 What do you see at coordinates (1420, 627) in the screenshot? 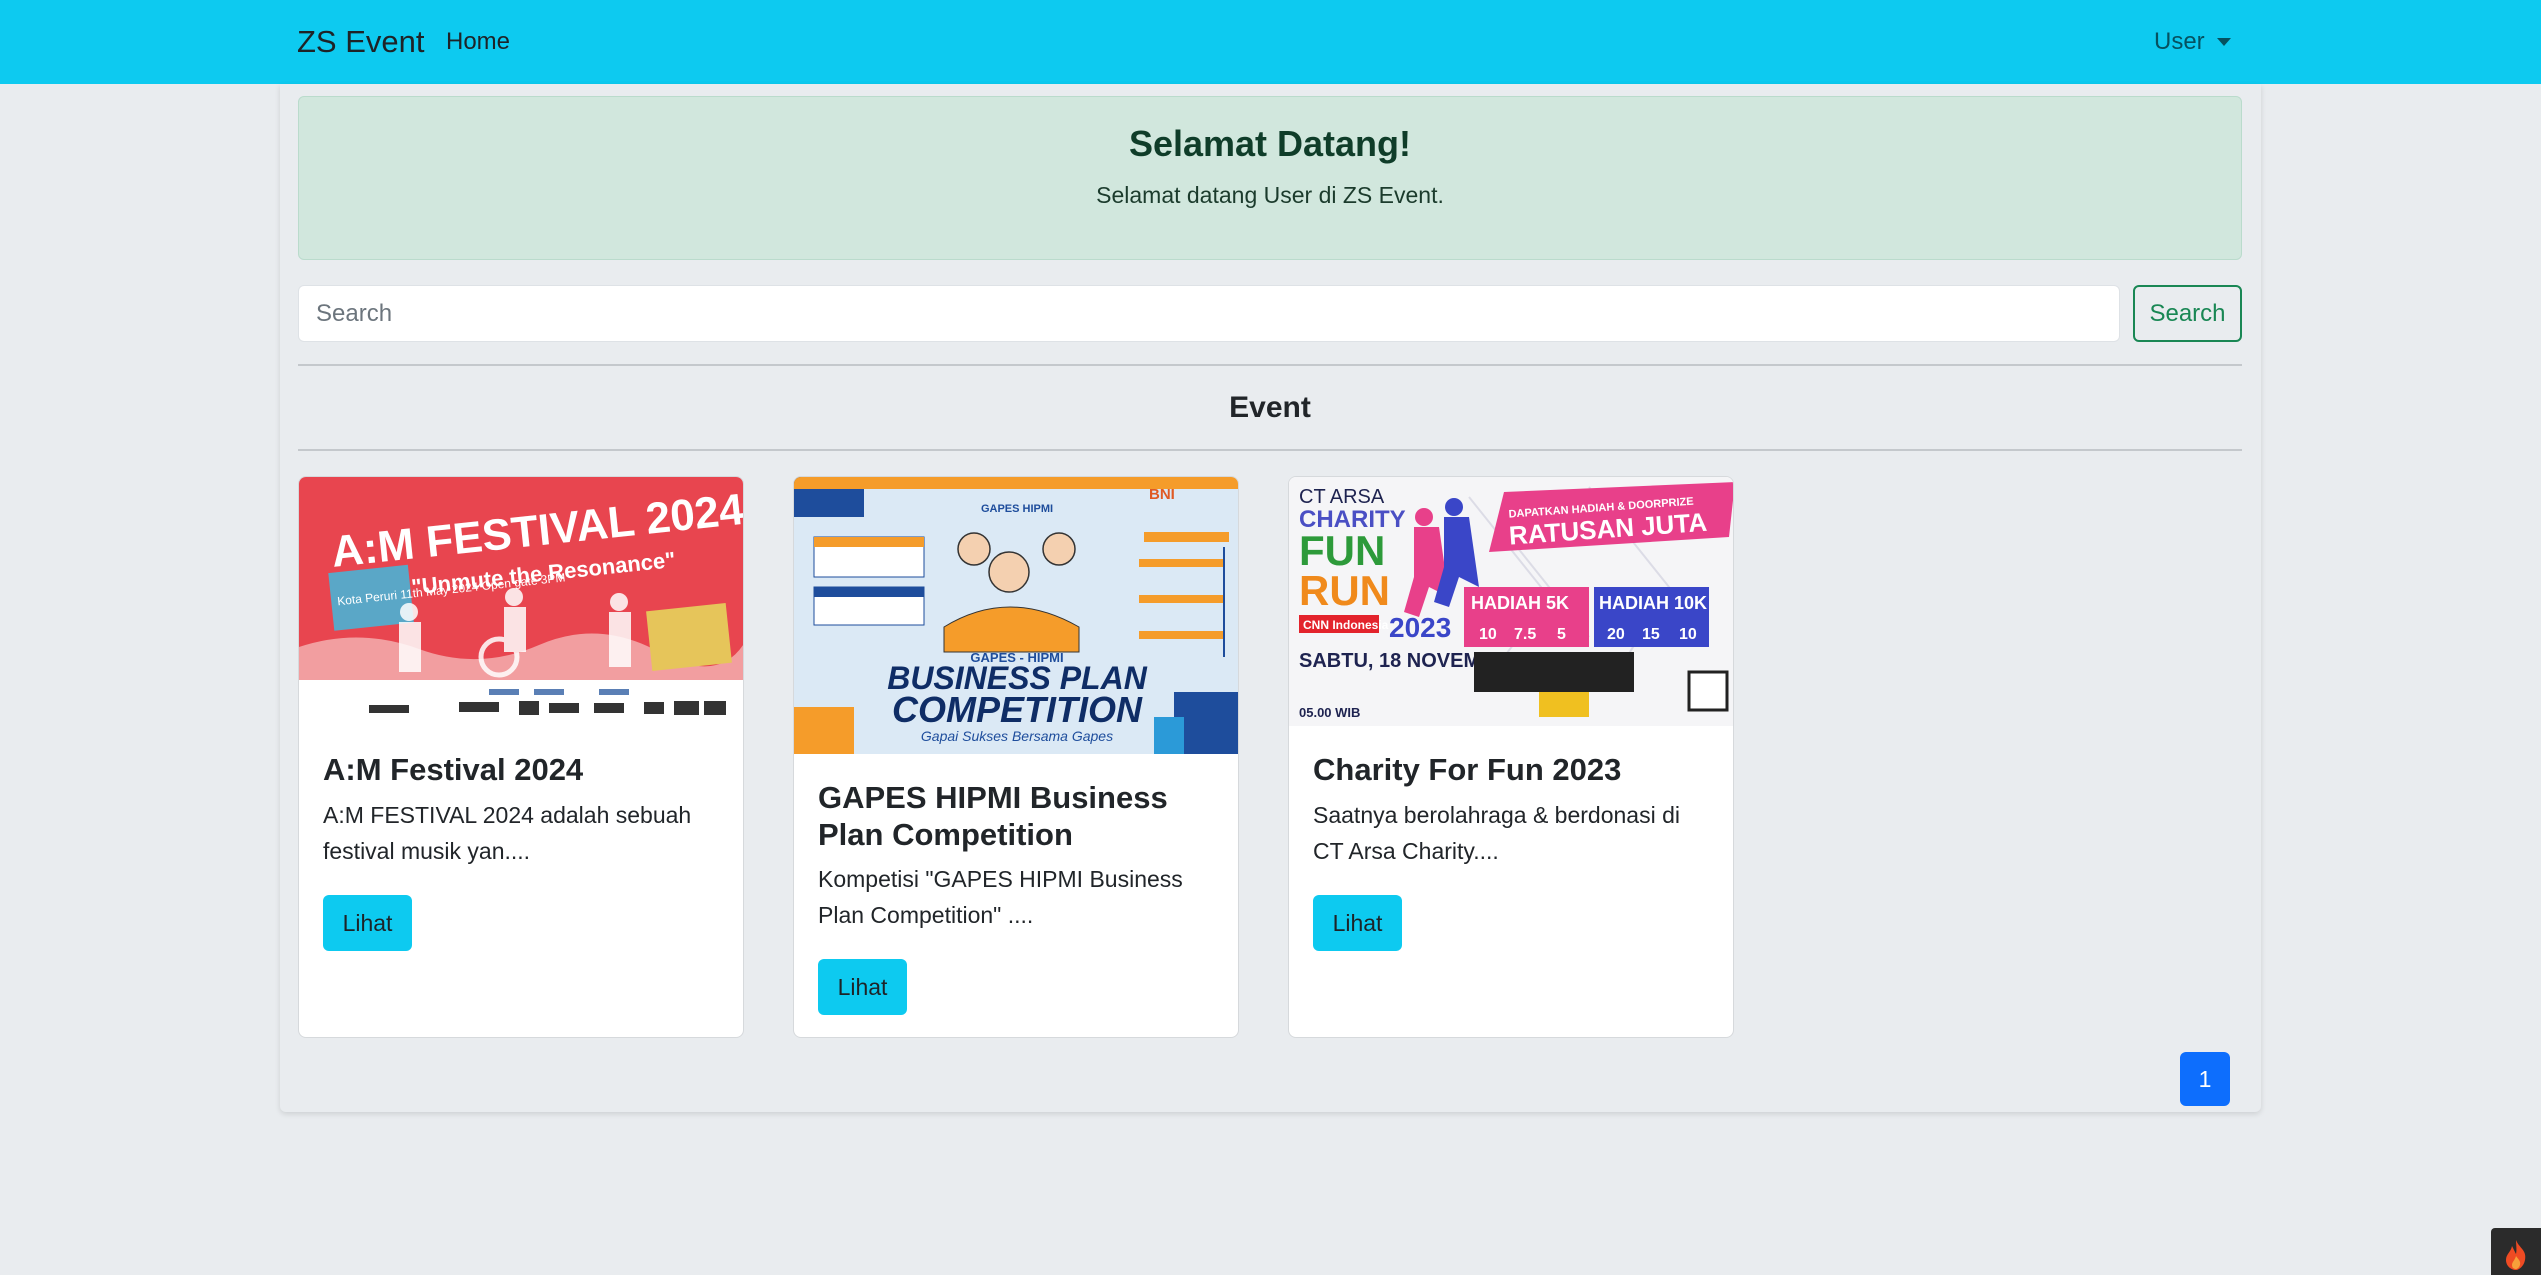
I see `poster-year: 2023` at bounding box center [1420, 627].